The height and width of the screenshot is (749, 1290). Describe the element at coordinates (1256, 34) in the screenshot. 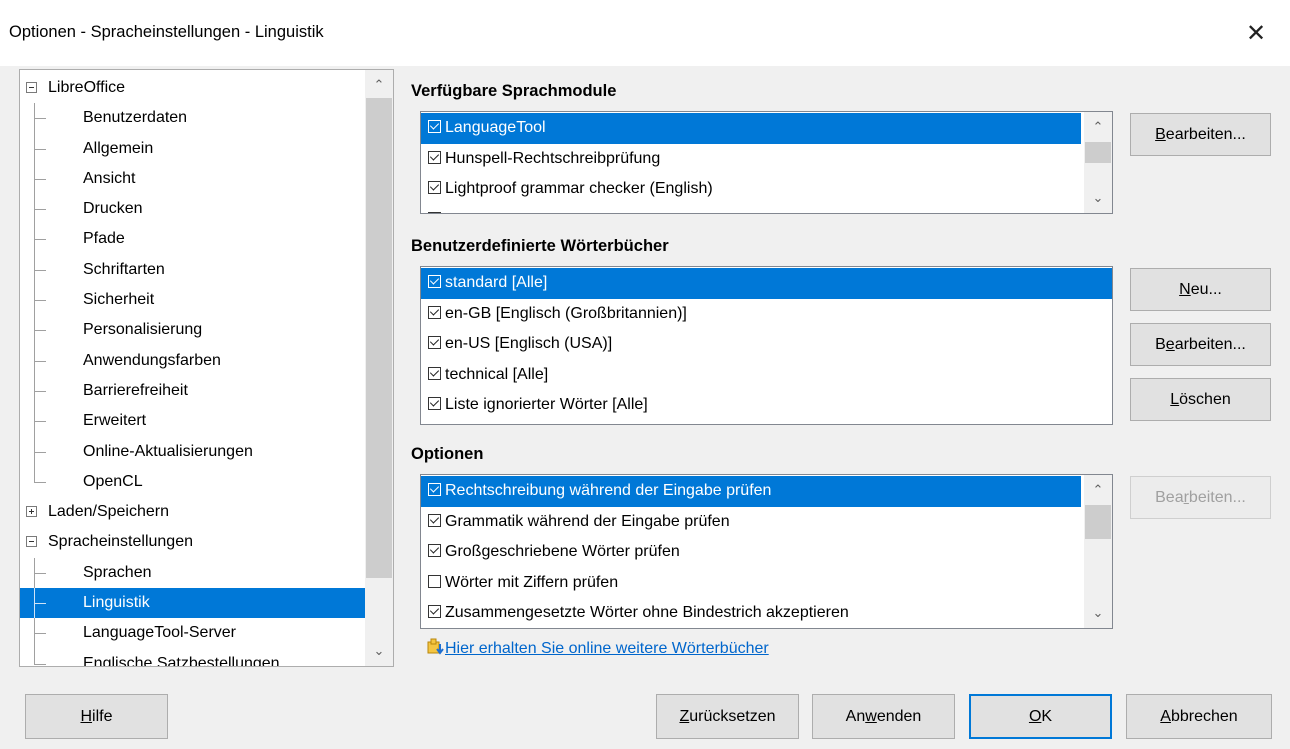

I see `close-button: ✕` at that location.